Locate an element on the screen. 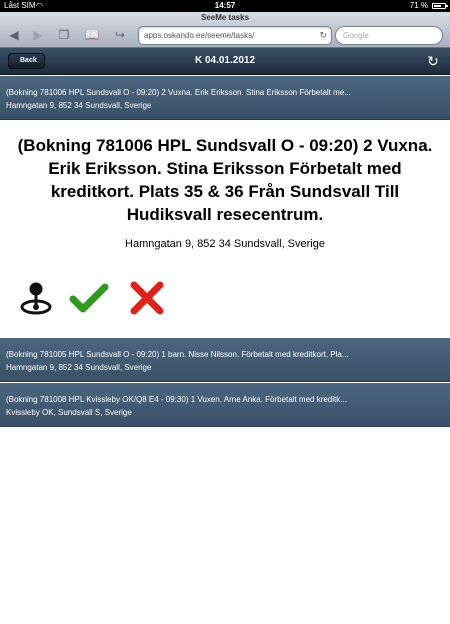 The width and height of the screenshot is (450, 624). battery-icon is located at coordinates (440, 6).